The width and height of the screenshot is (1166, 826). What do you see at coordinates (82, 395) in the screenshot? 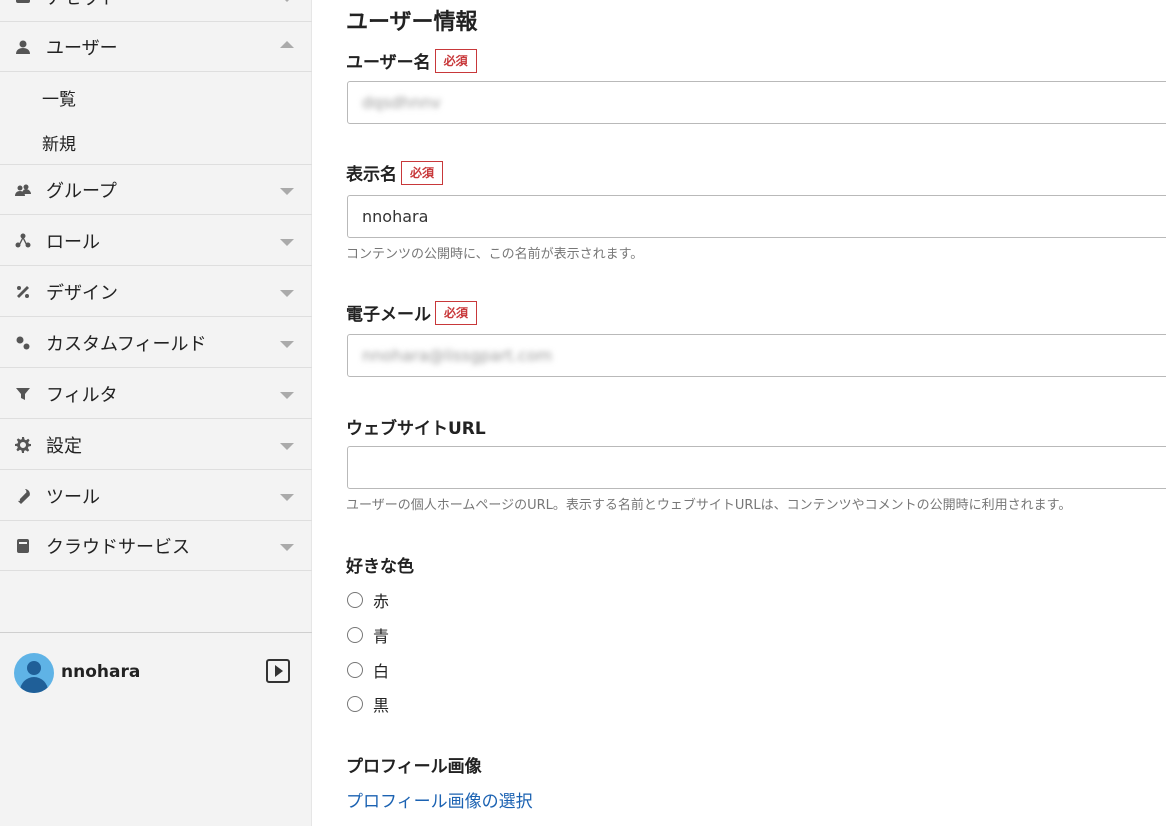
I see `sidebar-item-label: フィルタ` at bounding box center [82, 395].